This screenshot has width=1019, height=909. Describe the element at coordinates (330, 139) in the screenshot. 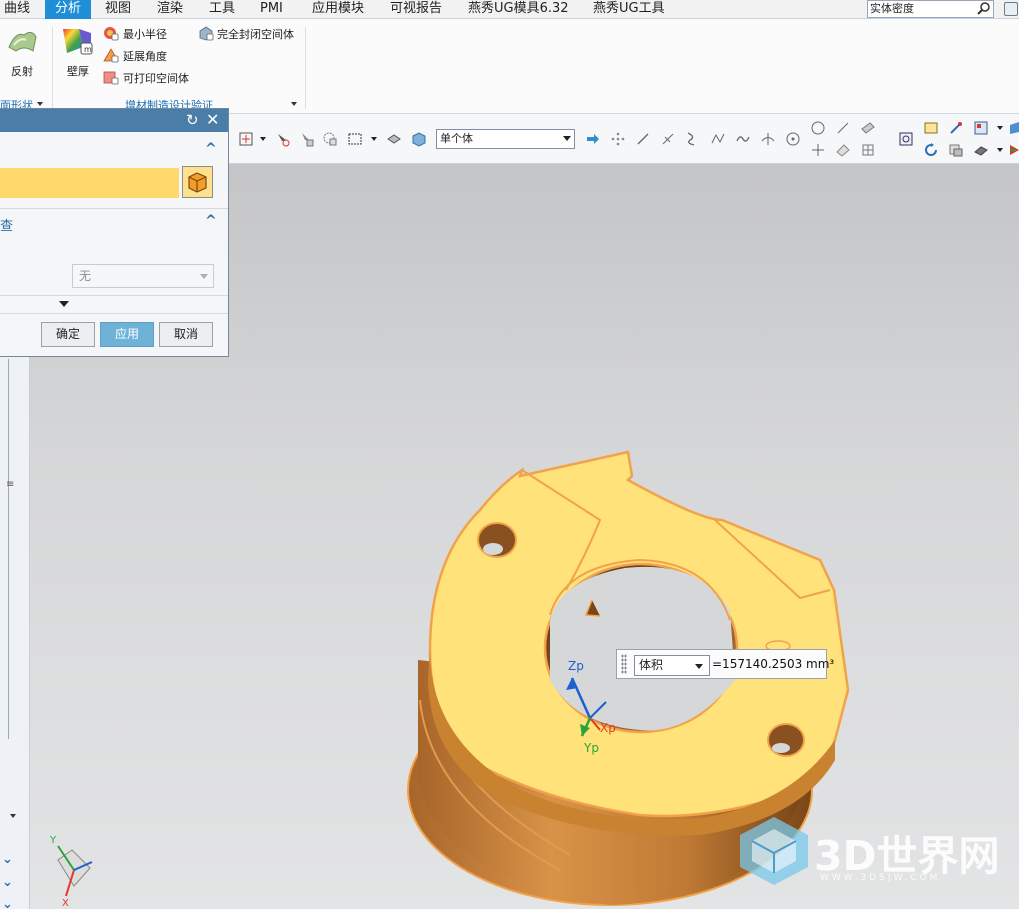

I see `select-face-icon` at that location.